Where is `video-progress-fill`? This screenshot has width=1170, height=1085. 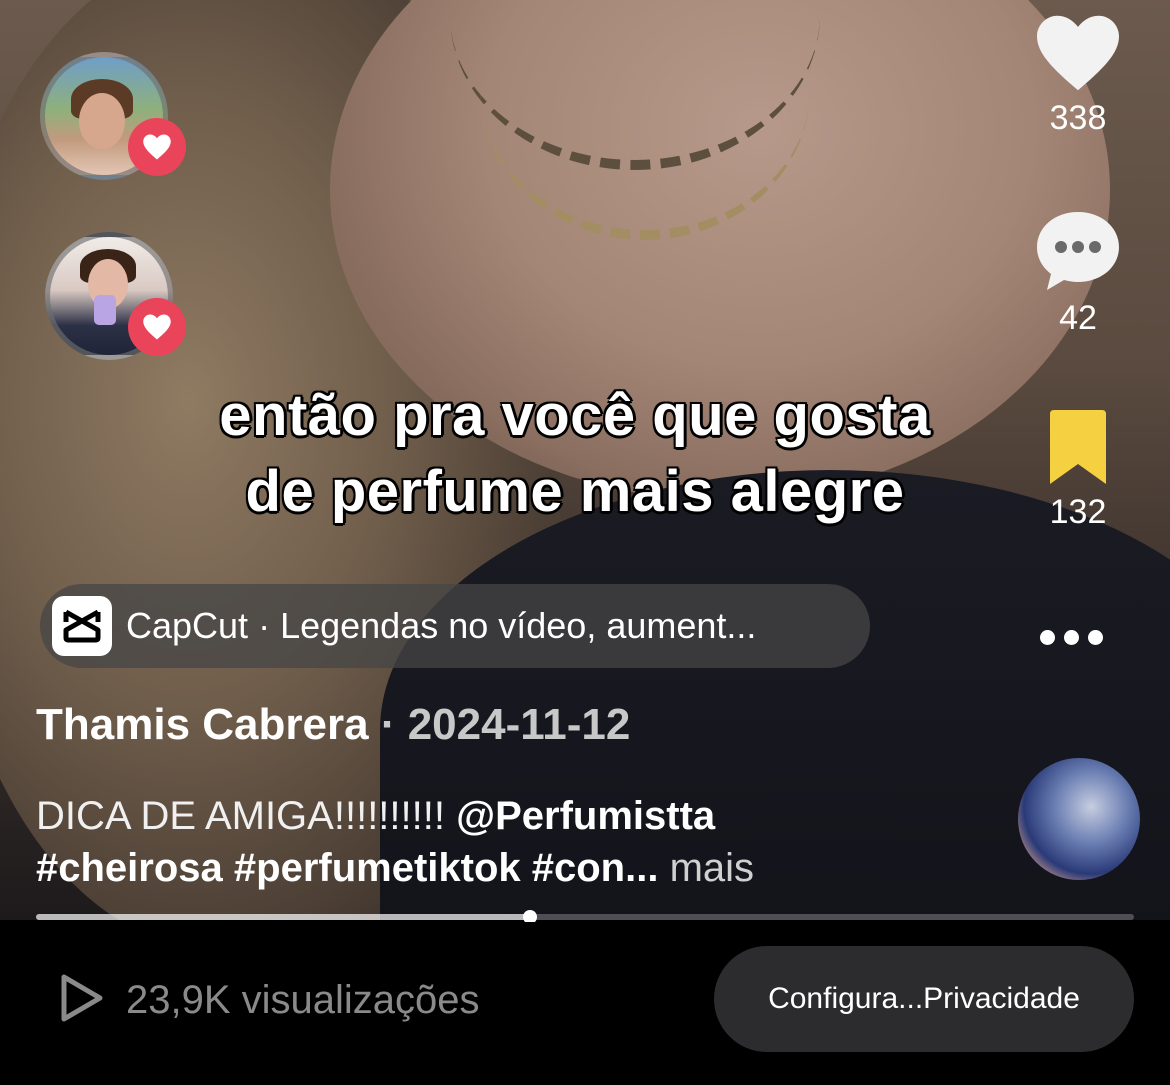
video-progress-fill is located at coordinates (283, 917).